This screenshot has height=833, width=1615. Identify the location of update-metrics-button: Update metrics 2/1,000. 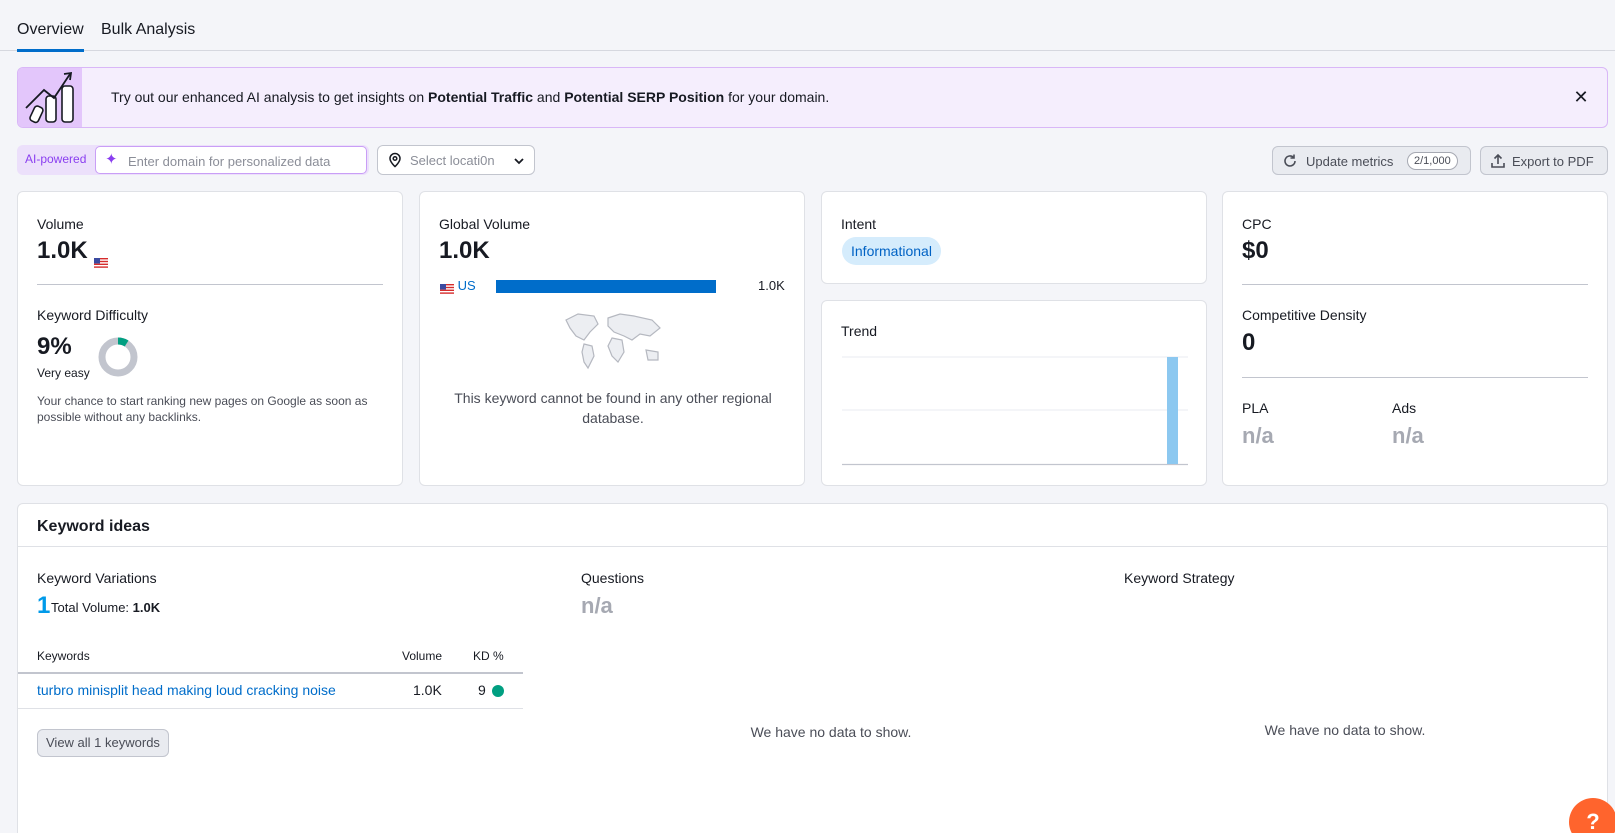
(1371, 160).